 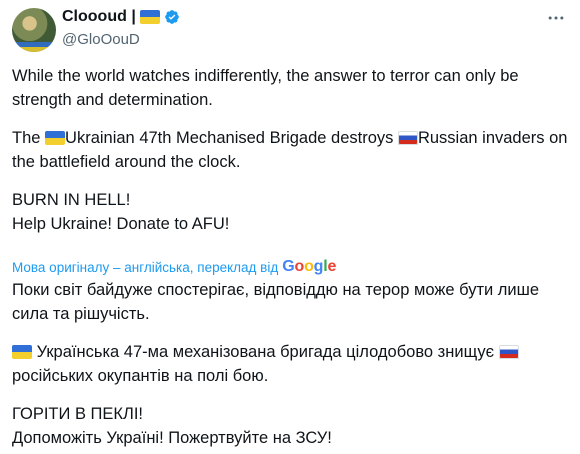 What do you see at coordinates (556, 18) in the screenshot?
I see `more-icon` at bounding box center [556, 18].